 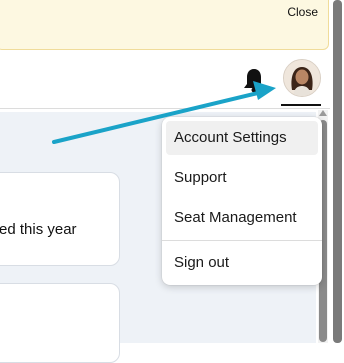 I want to click on avatar, so click(x=302, y=78).